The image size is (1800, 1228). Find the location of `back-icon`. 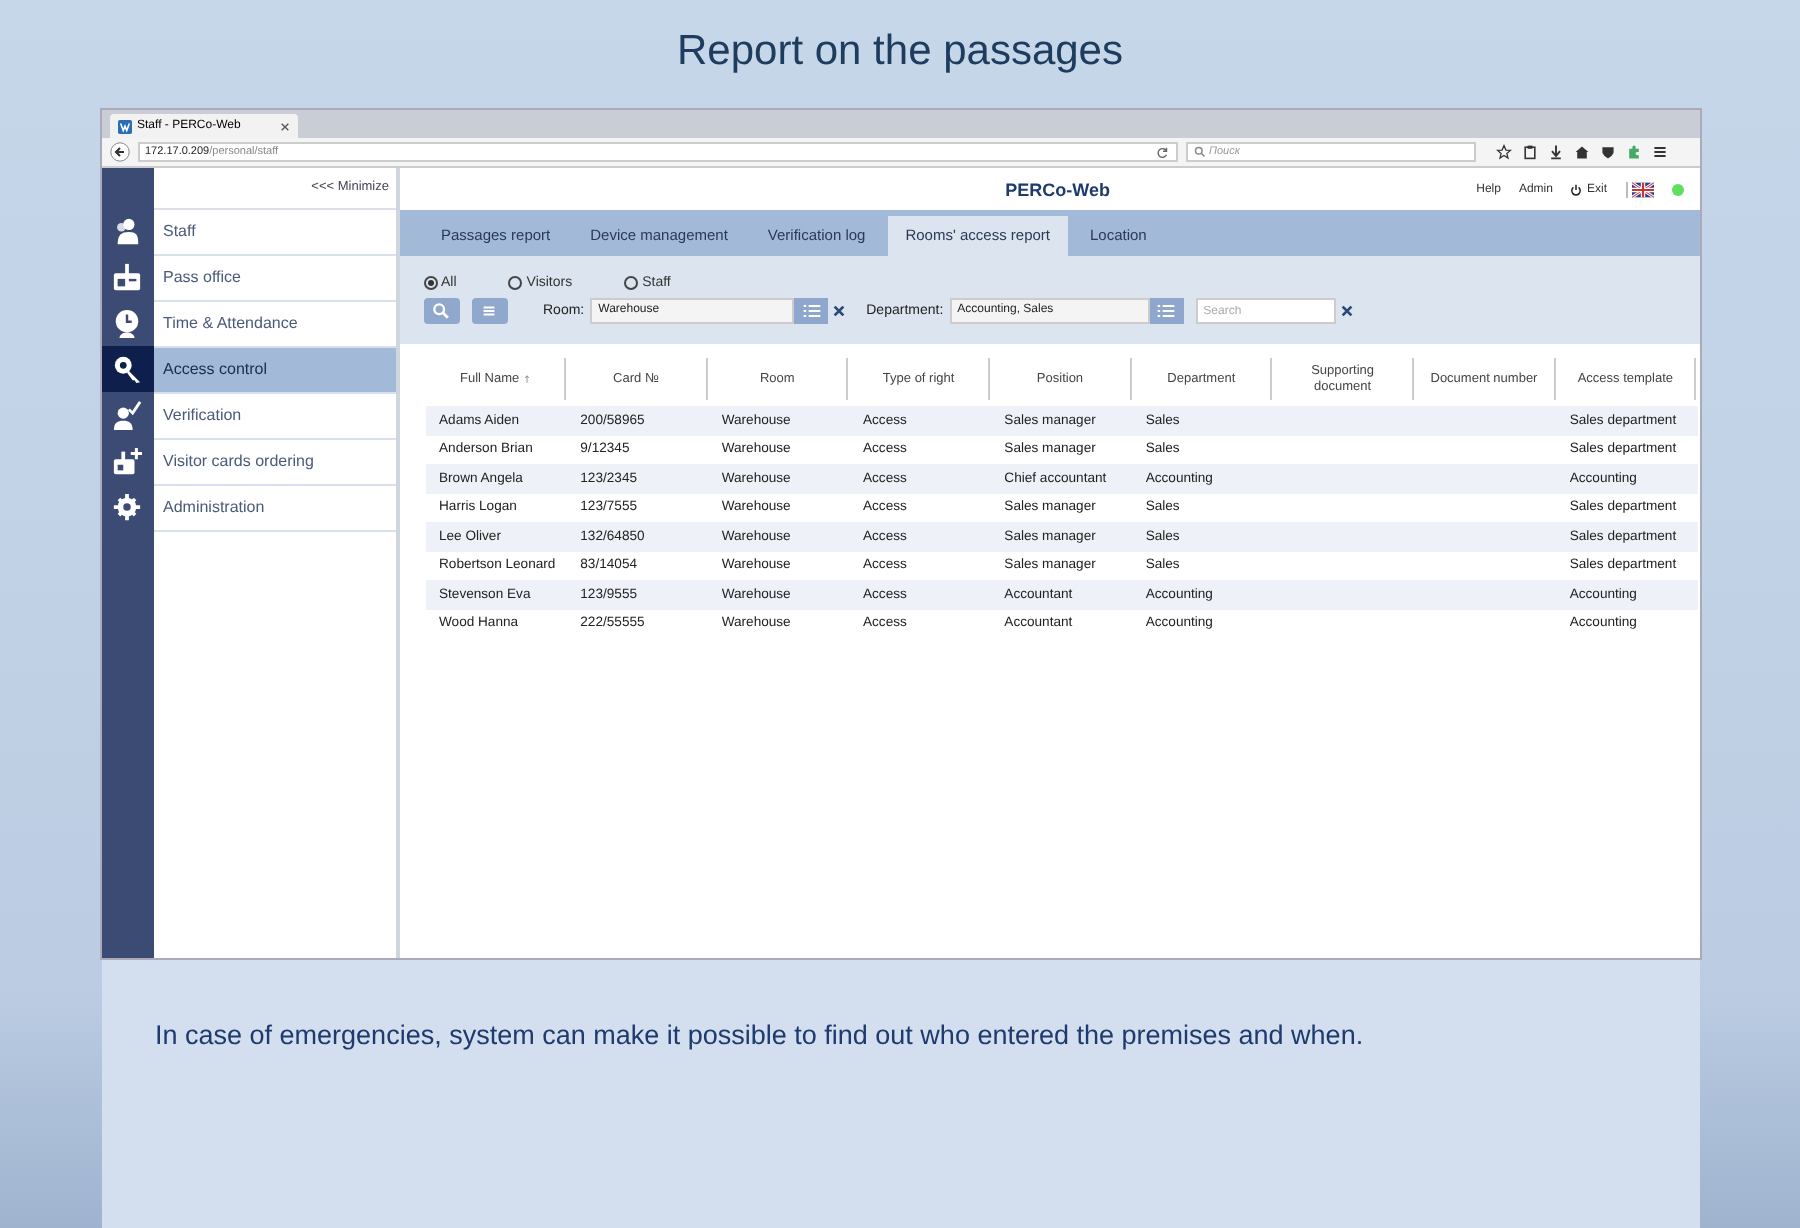

back-icon is located at coordinates (119, 152).